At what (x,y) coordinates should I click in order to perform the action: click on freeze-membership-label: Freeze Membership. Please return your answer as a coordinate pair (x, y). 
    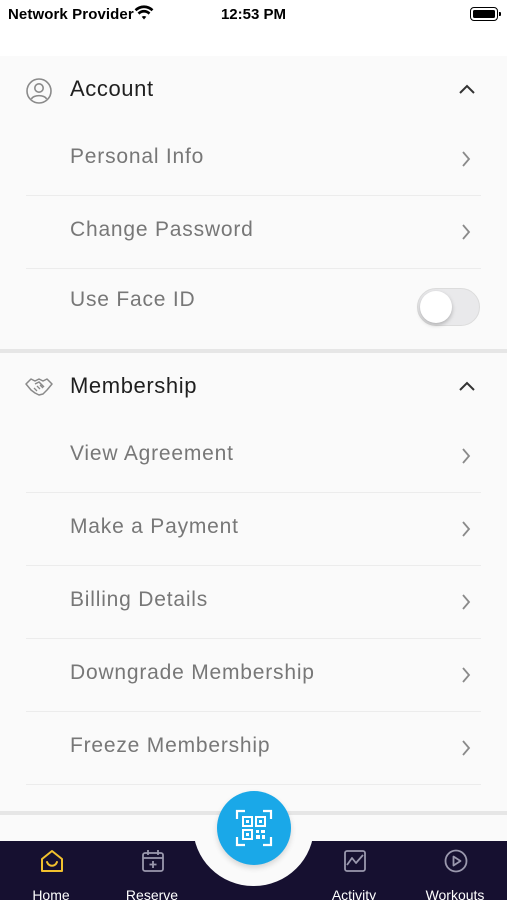
    Looking at the image, I should click on (170, 745).